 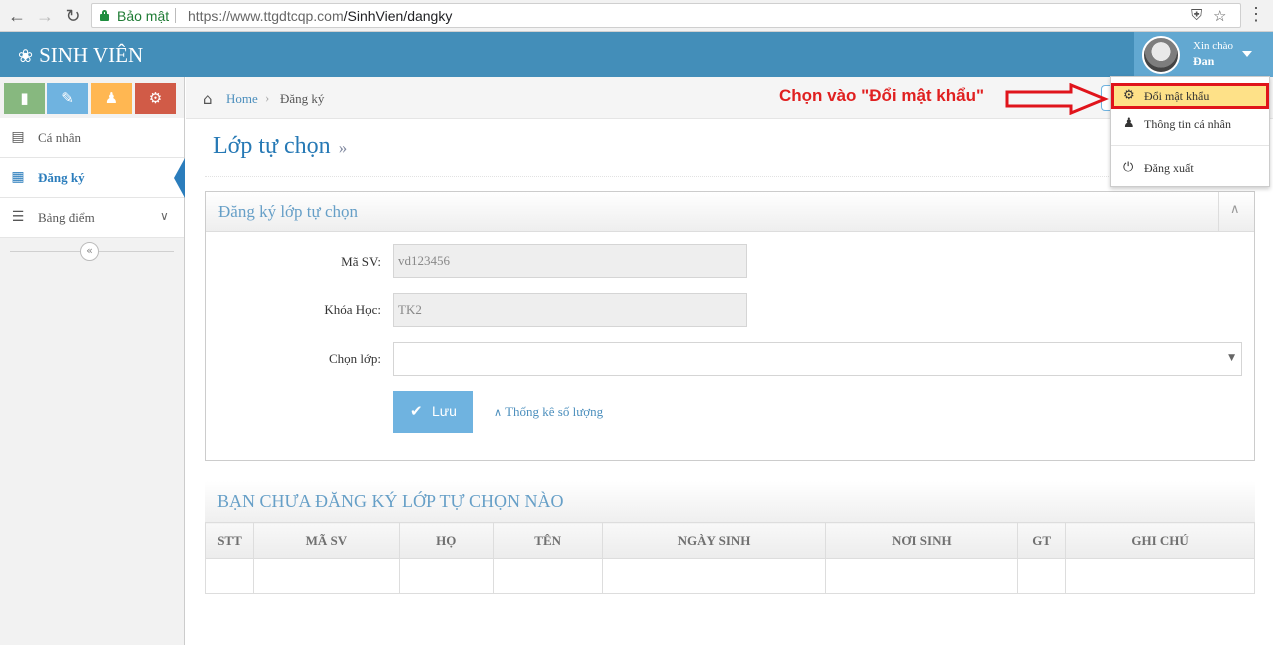 I want to click on table-title: BẠN CHƯA ĐĂNG KÝ LỚP TỰ CHỌN NÀO, so click(x=390, y=501).